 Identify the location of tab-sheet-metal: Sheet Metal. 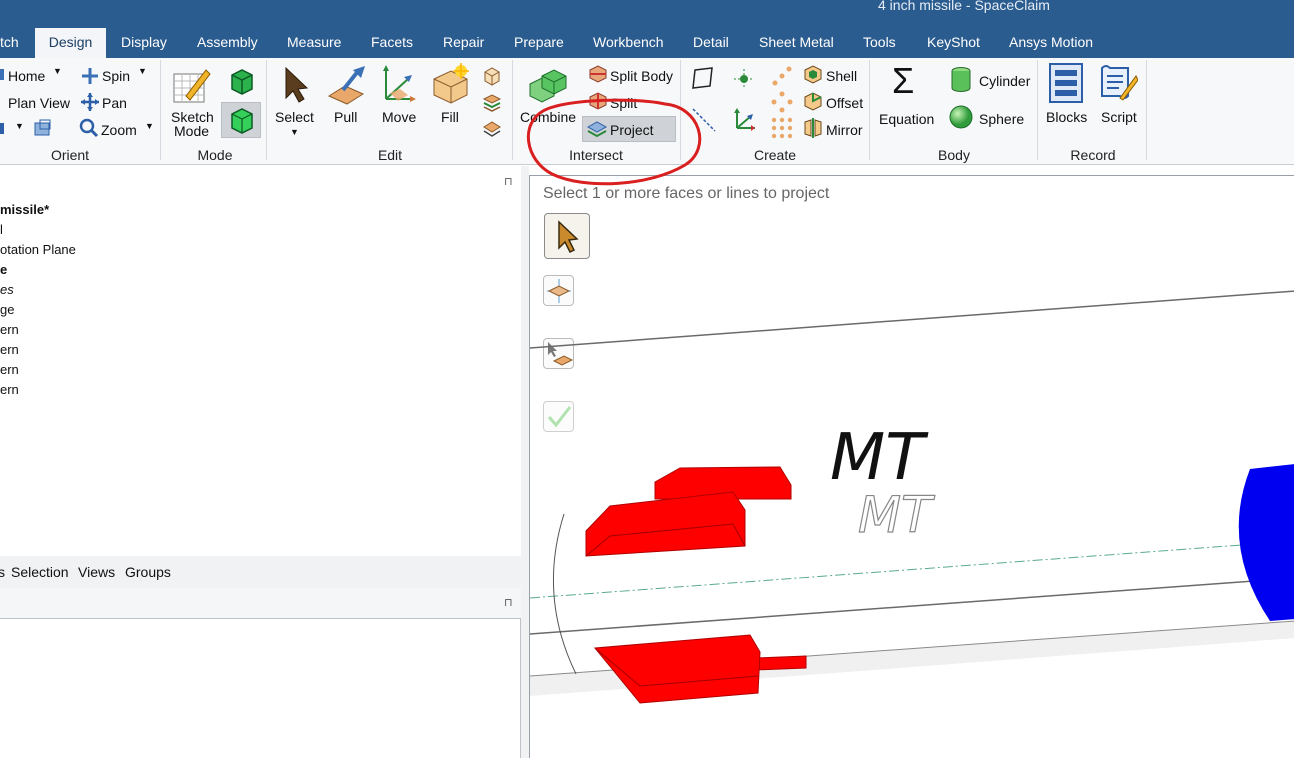
(796, 44).